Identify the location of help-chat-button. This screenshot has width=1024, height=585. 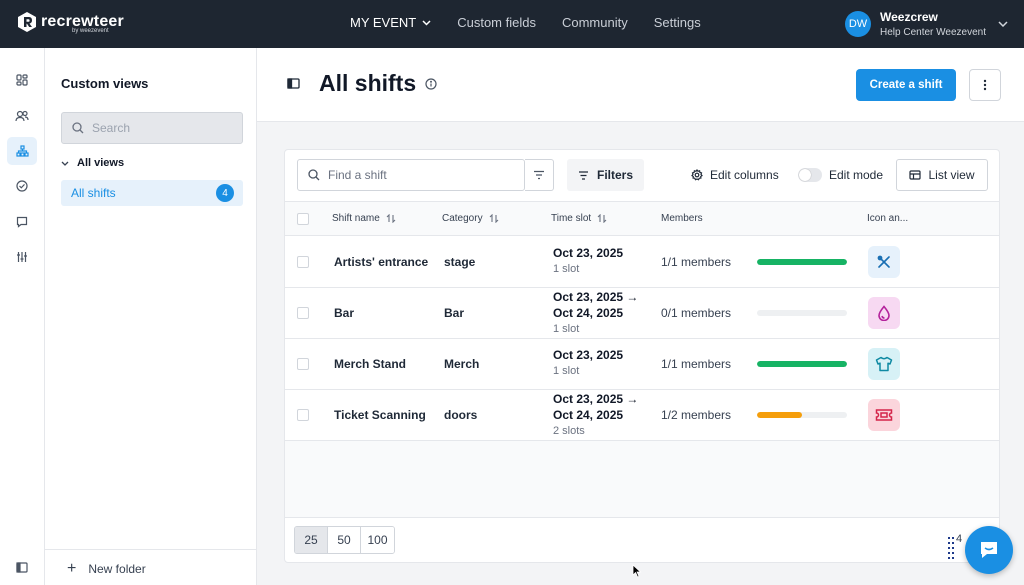
(989, 550).